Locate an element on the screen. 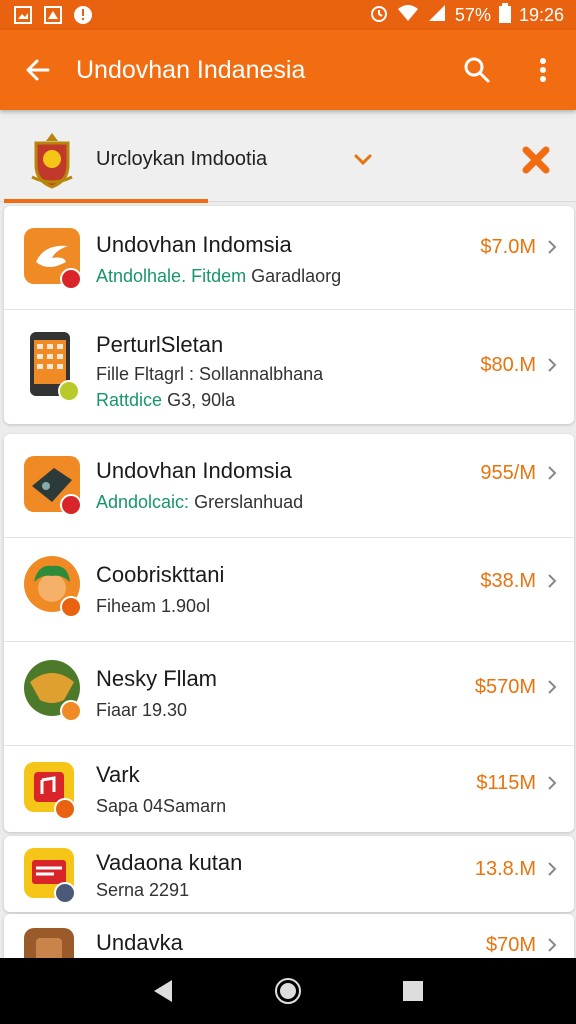 The height and width of the screenshot is (1024, 576). battery-percent: 57% is located at coordinates (472, 14).